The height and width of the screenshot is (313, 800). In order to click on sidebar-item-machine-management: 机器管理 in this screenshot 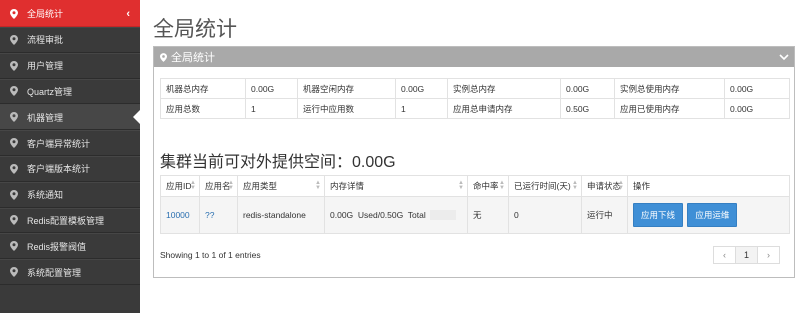, I will do `click(70, 117)`.